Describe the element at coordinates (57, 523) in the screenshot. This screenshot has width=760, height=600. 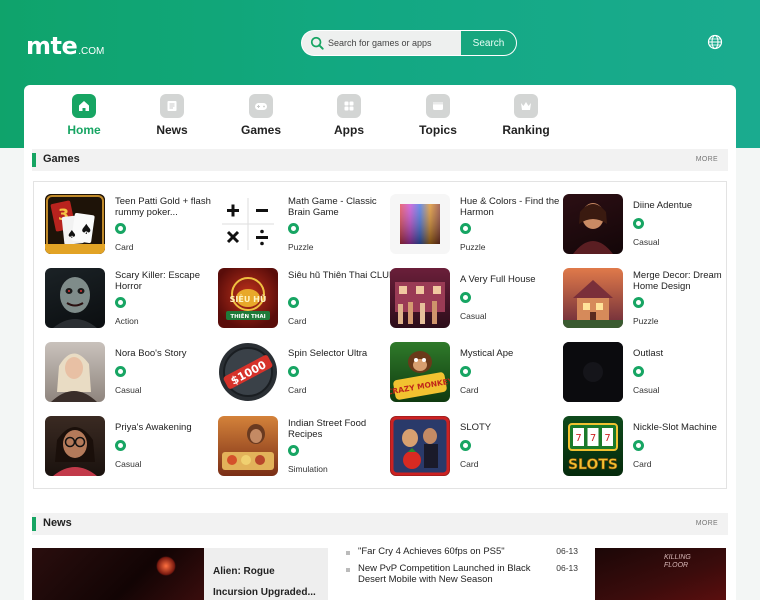
I see `news-section-title: News` at that location.